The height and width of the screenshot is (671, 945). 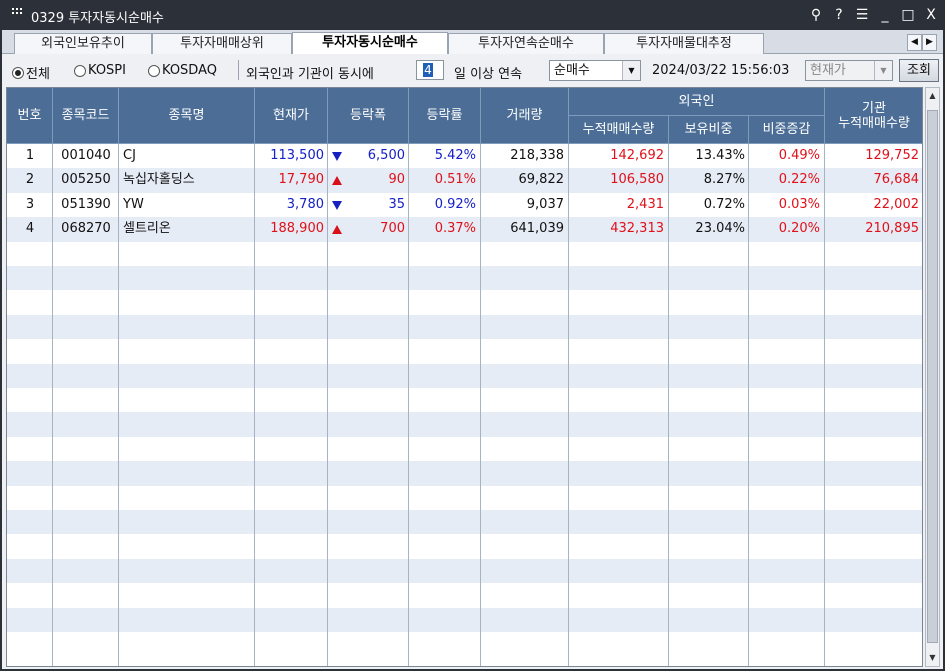 I want to click on query-button: 조회, so click(x=919, y=70).